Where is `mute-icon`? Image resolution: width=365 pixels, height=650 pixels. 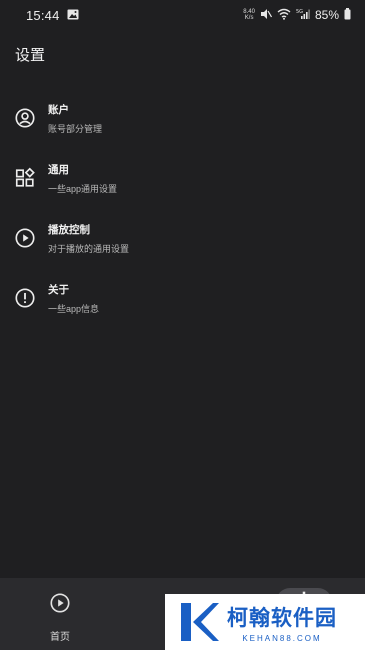 mute-icon is located at coordinates (266, 15).